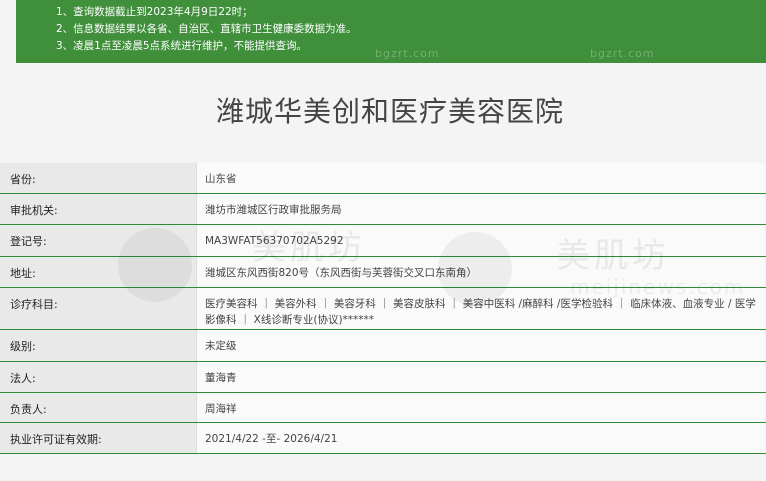  I want to click on table-row: 级别: 未定级, so click(383, 346).